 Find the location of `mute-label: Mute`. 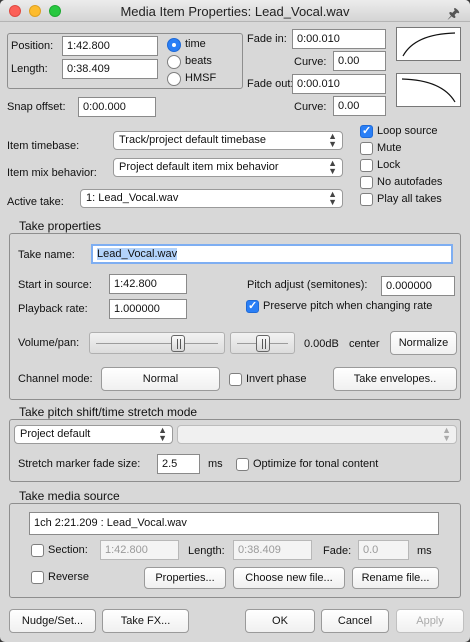

mute-label: Mute is located at coordinates (389, 148).